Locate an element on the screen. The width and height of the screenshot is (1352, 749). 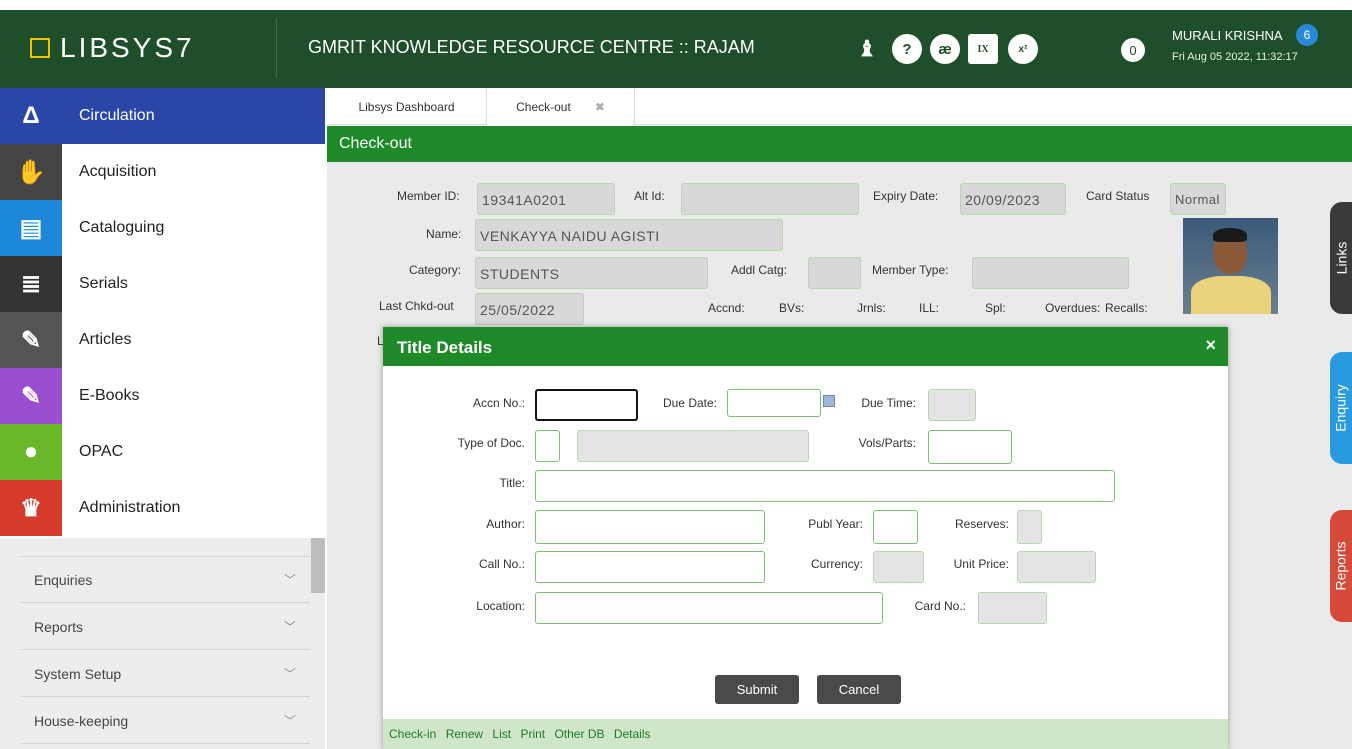
module-articles: ✎ Articles is located at coordinates (162, 340).